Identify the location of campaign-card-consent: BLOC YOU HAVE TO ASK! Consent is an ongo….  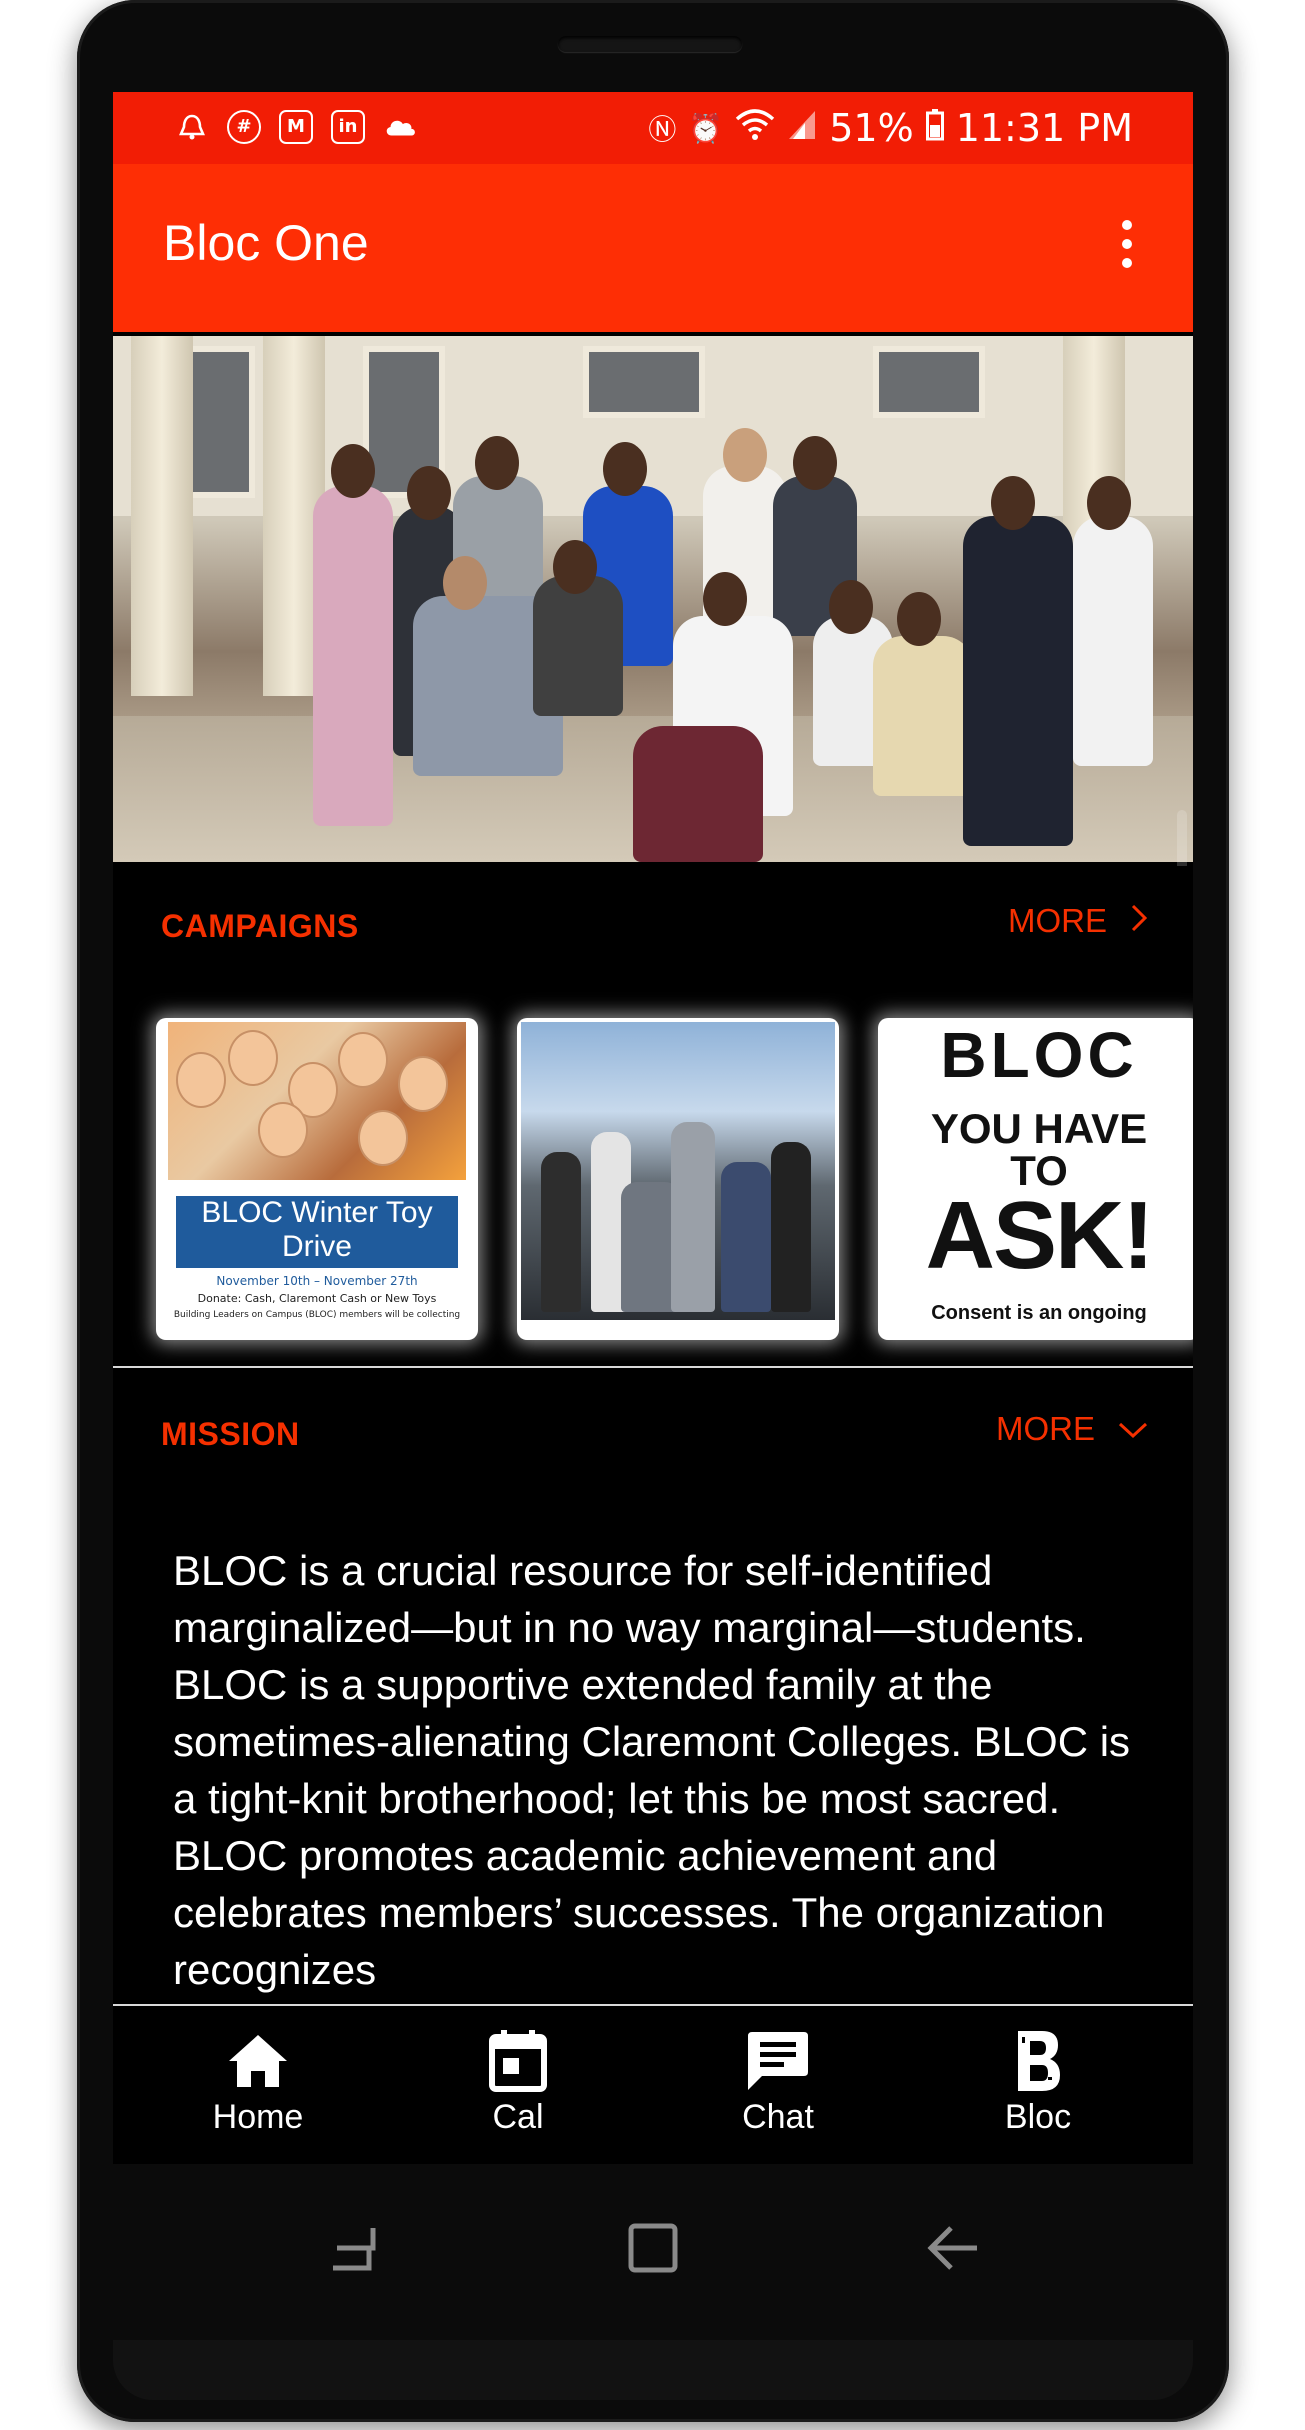
(1035, 1179).